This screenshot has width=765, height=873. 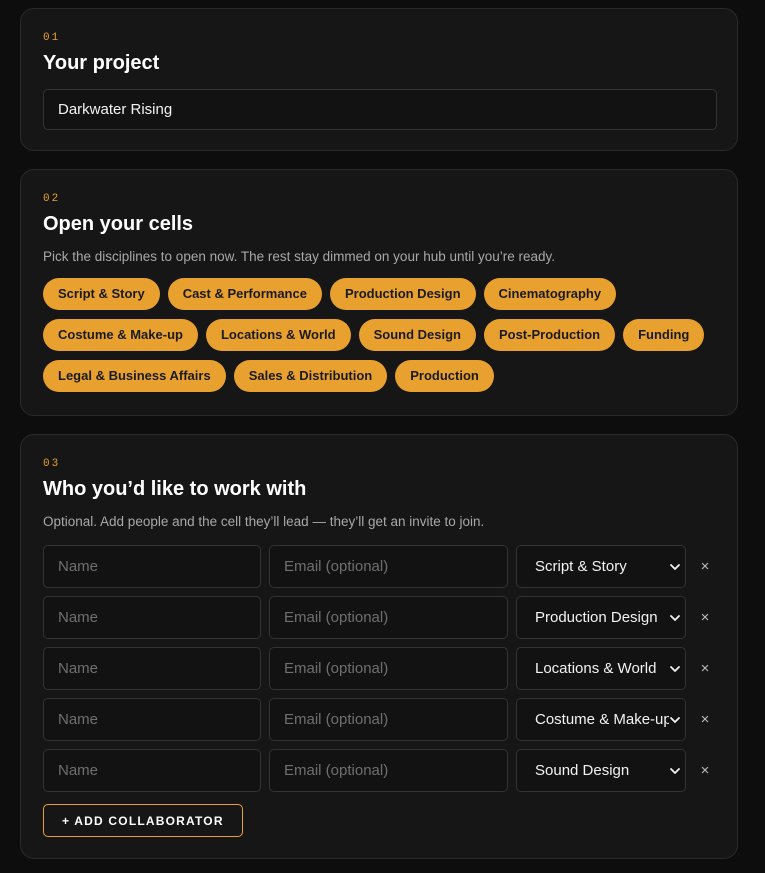 I want to click on cell-select: Script & Story, so click(x=601, y=566).